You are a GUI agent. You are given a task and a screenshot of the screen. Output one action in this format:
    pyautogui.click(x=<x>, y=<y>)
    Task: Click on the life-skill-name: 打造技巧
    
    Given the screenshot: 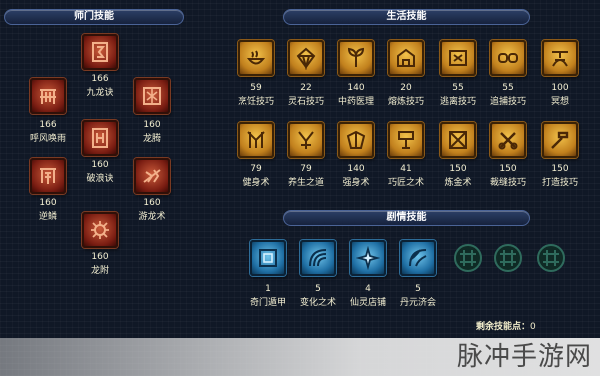 What is the action you would take?
    pyautogui.click(x=559, y=183)
    